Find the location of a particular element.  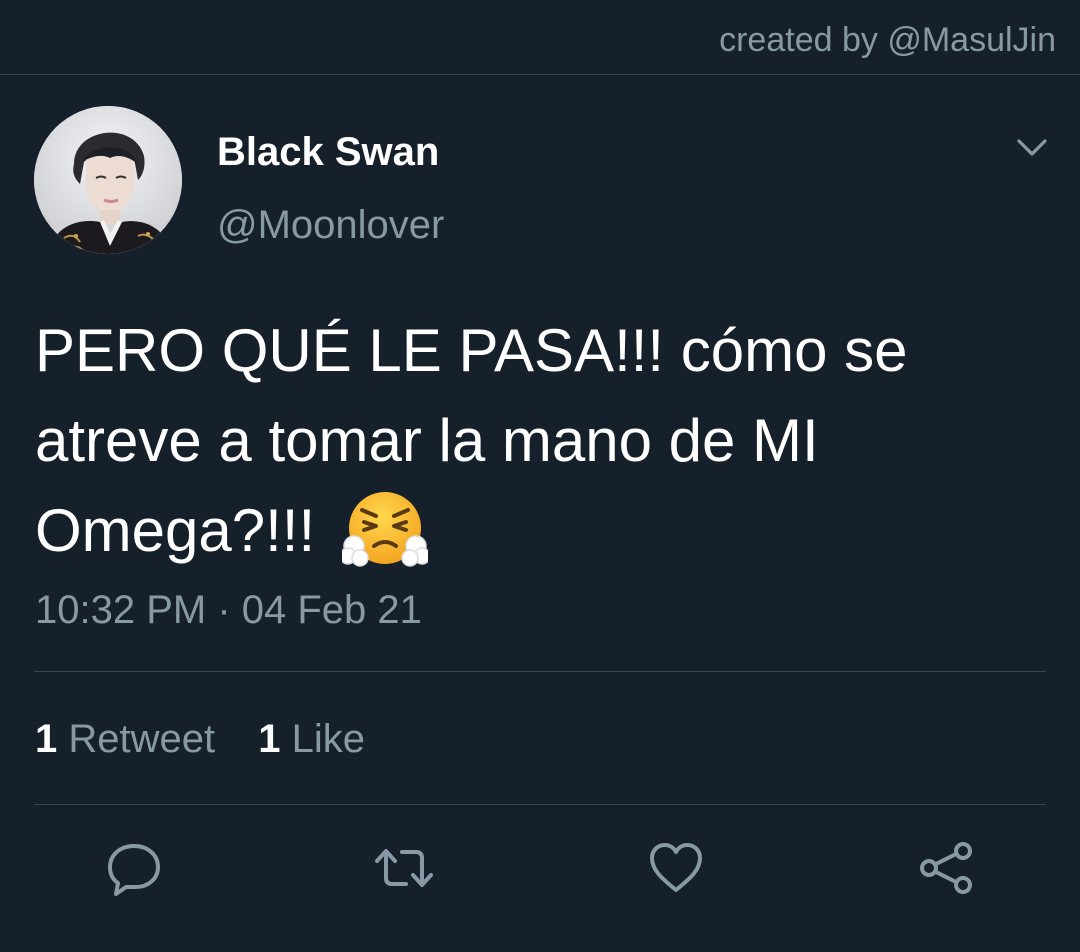

avatar-image is located at coordinates (108, 180).